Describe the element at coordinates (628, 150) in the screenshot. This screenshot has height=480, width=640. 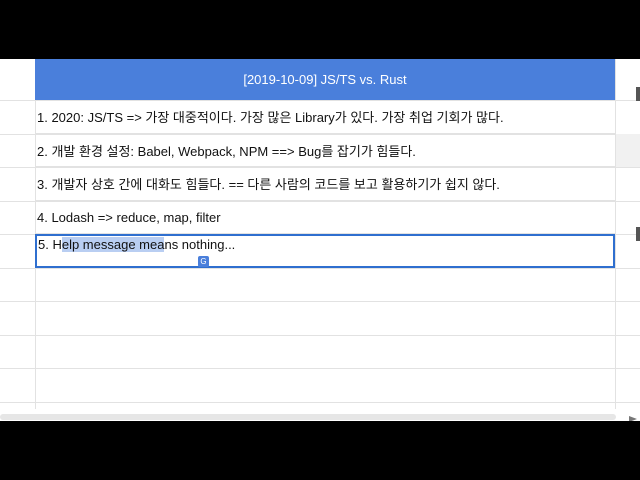
I see `column-shade` at that location.